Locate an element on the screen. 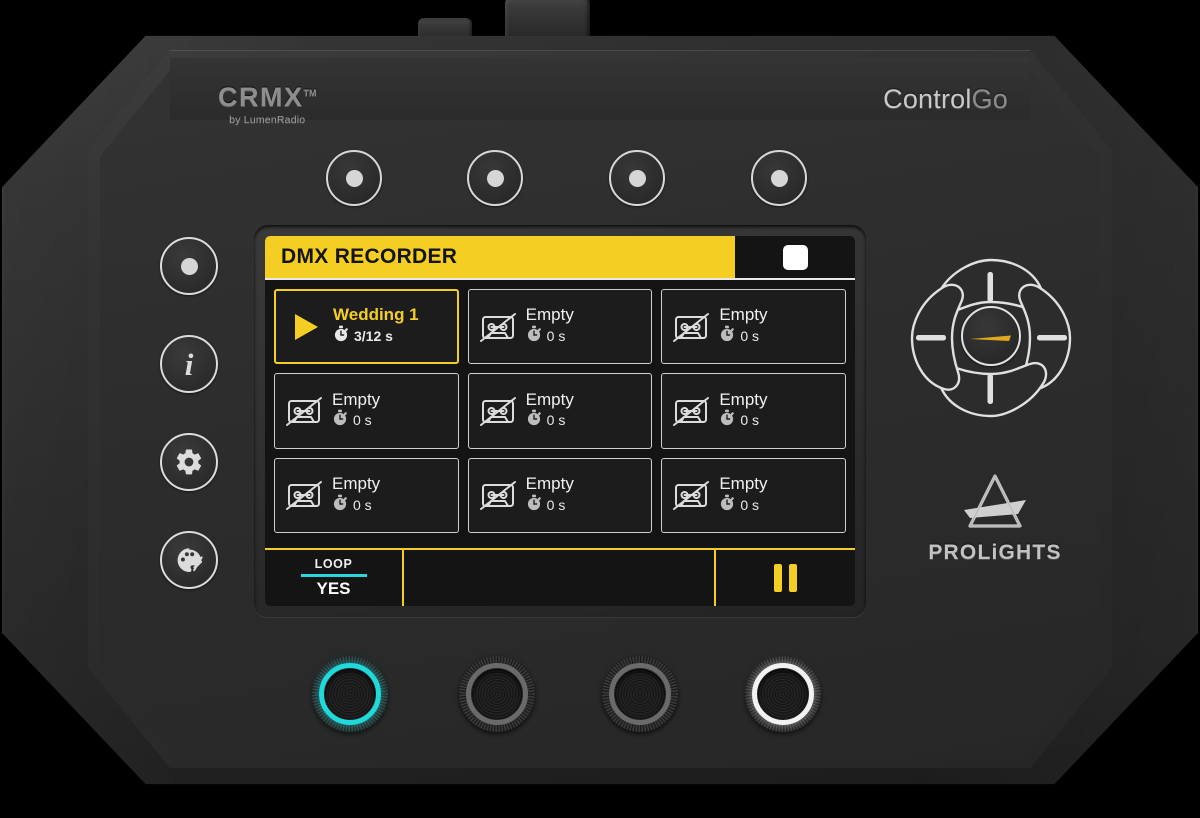  crmx-logo: CRMXTM by LumenRadio is located at coordinates (267, 104).